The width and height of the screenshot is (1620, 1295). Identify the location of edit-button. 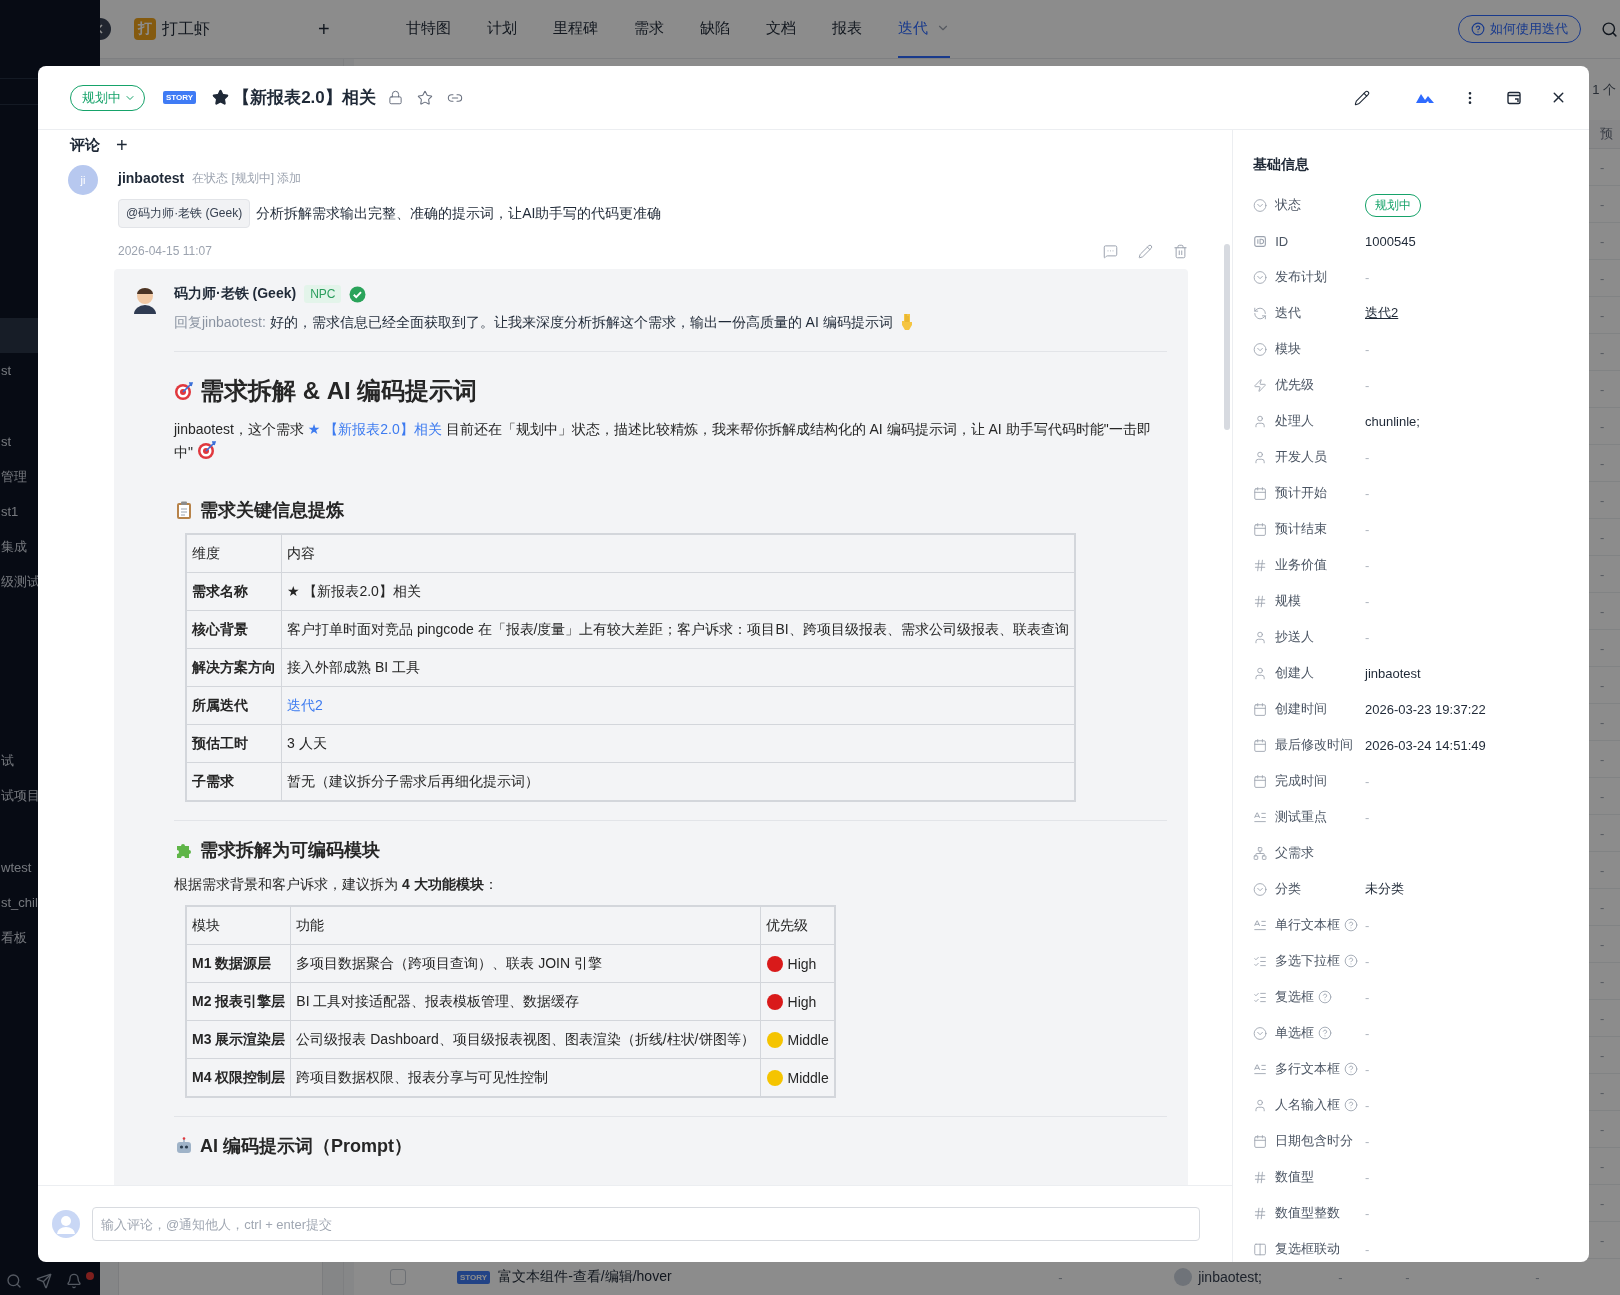
(1362, 97).